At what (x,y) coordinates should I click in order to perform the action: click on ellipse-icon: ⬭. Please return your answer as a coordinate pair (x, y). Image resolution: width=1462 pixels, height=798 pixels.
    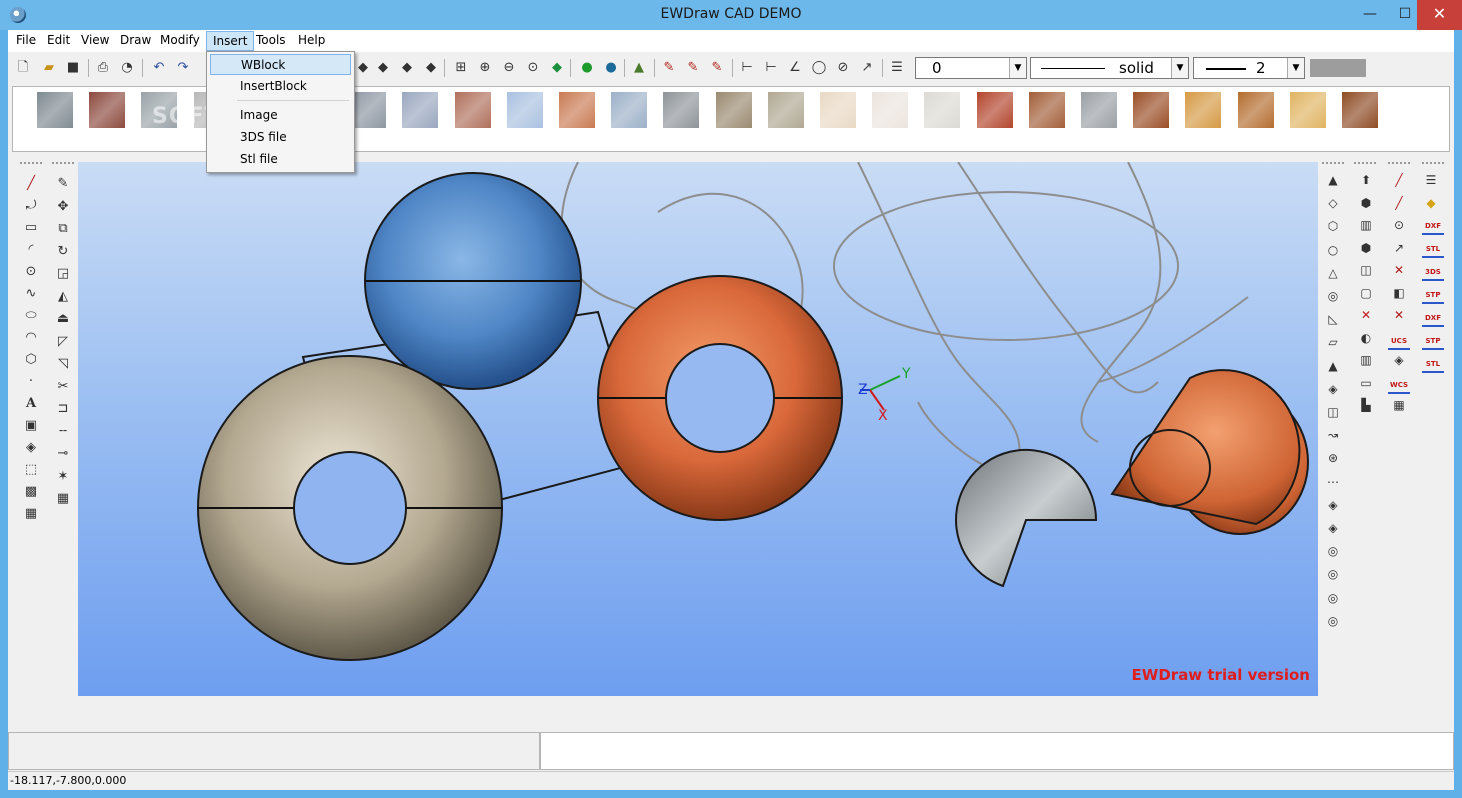
    Looking at the image, I should click on (31, 316).